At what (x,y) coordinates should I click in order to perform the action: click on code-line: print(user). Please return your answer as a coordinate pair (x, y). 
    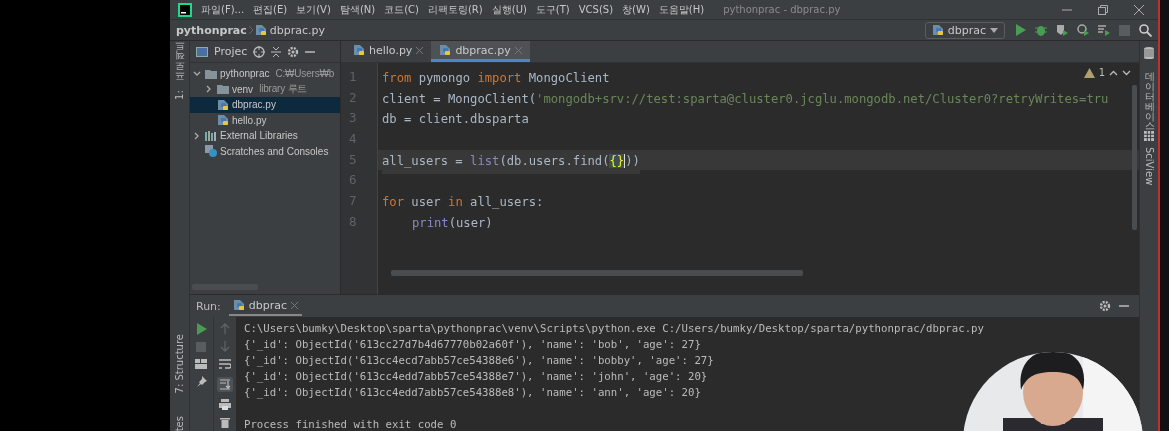
    Looking at the image, I should click on (452, 223).